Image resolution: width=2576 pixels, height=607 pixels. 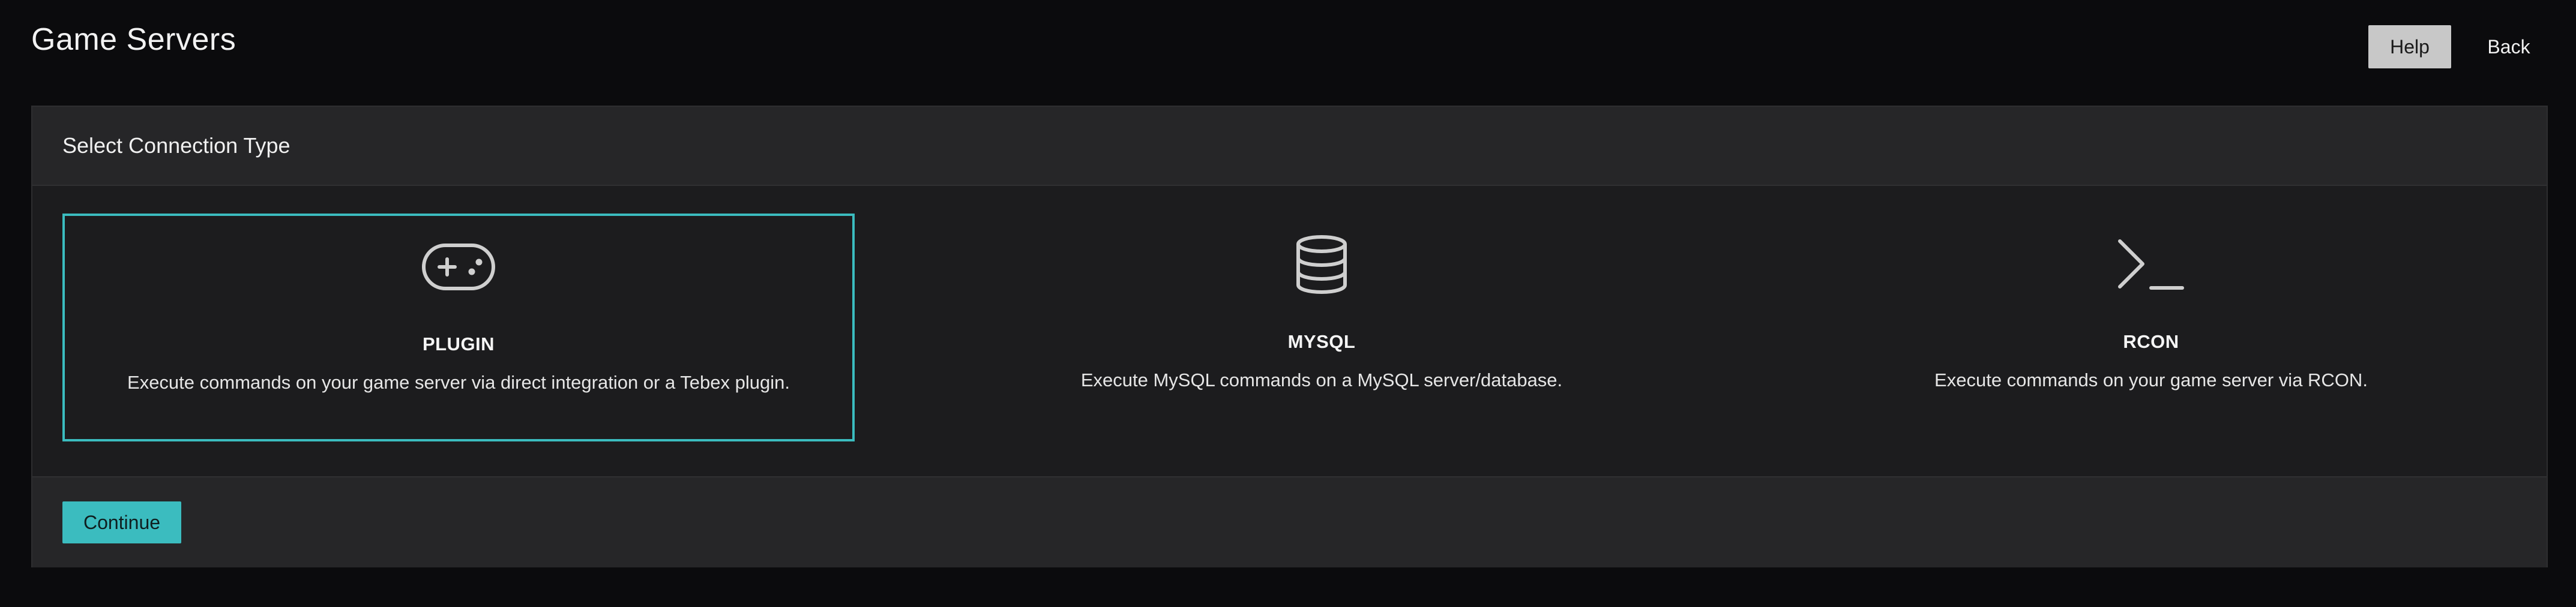 I want to click on continue-button: Continue, so click(x=121, y=522).